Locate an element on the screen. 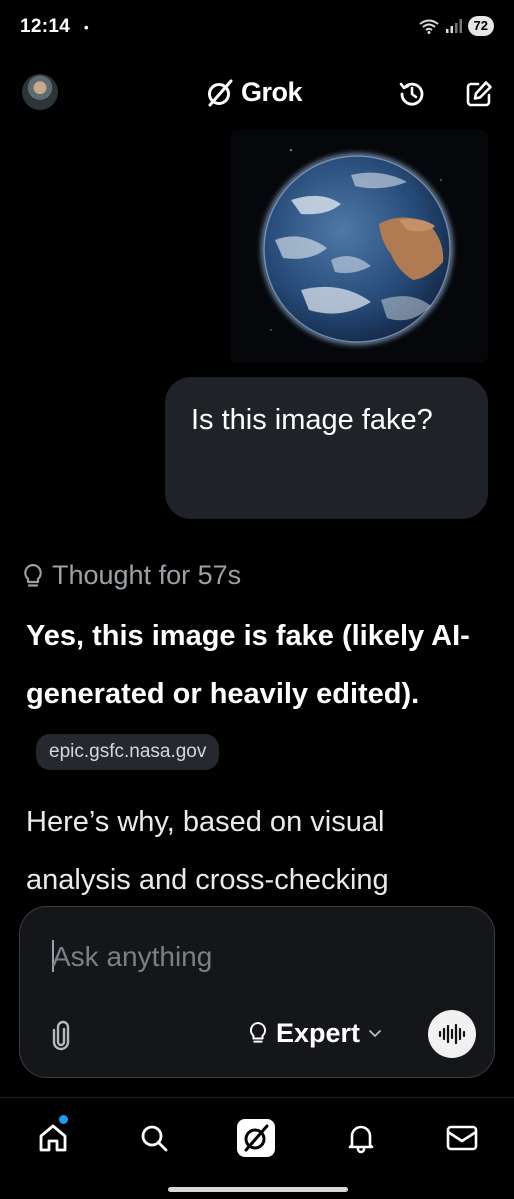 This screenshot has width=514, height=1199. nav-search is located at coordinates (154, 1138).